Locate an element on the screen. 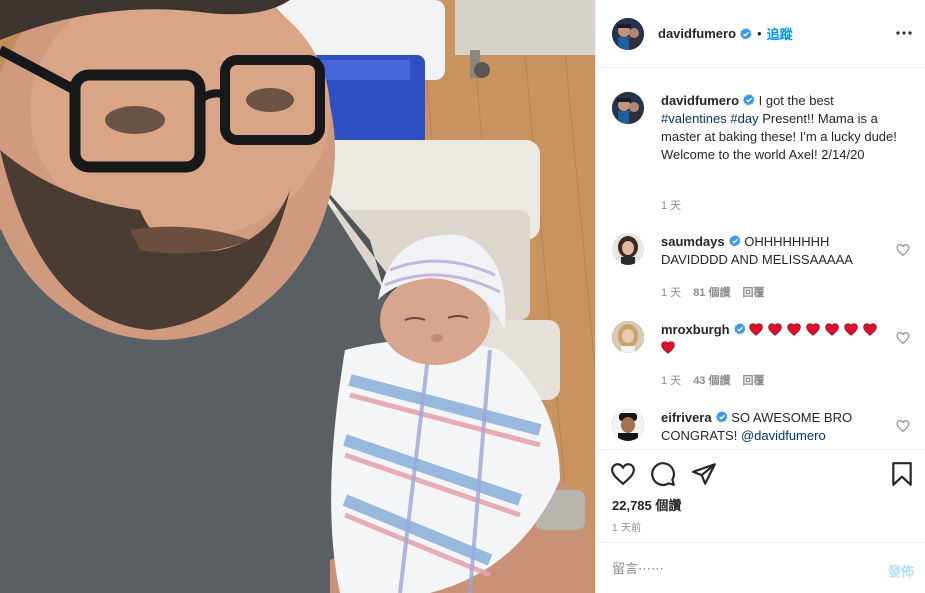 This screenshot has height=593, width=925. add-comment-bar: 發佈 is located at coordinates (760, 567).